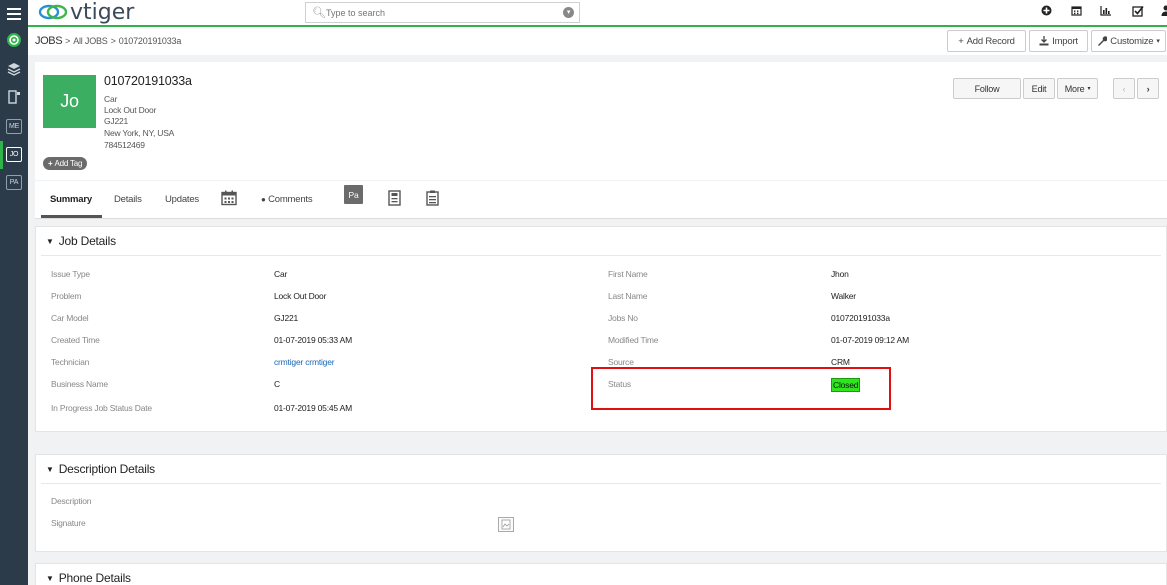 Image resolution: width=1167 pixels, height=585 pixels. Describe the element at coordinates (840, 274) in the screenshot. I see `field-value-first-name: Jhon` at that location.